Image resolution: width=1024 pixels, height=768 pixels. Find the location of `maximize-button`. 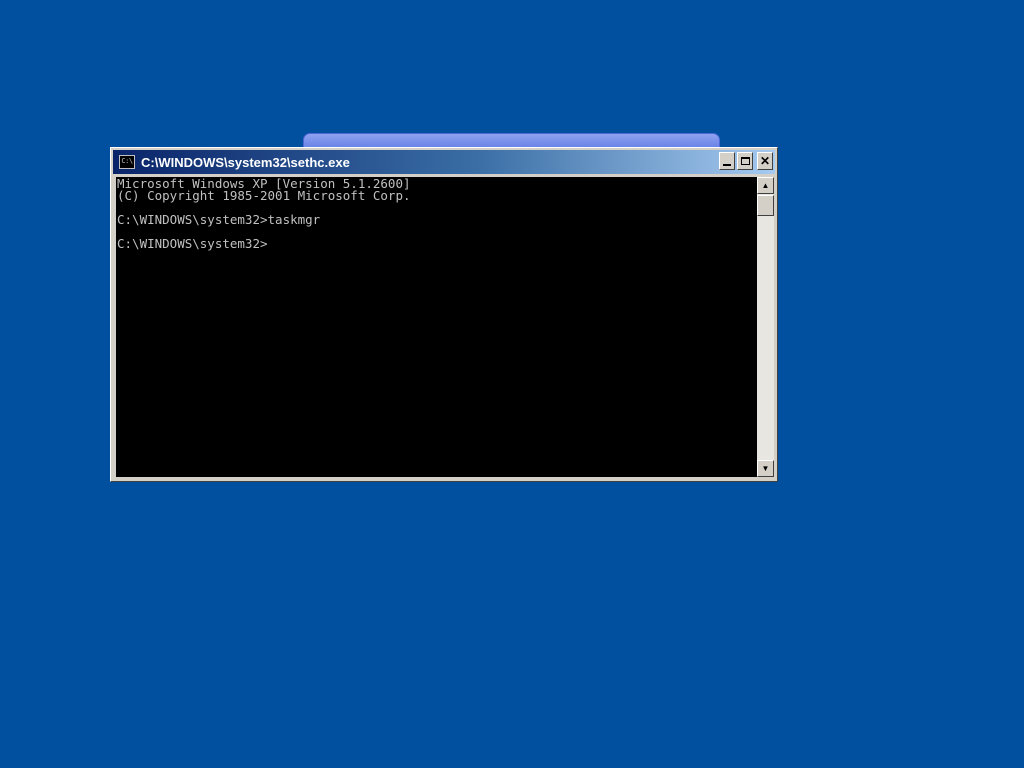

maximize-button is located at coordinates (745, 161).